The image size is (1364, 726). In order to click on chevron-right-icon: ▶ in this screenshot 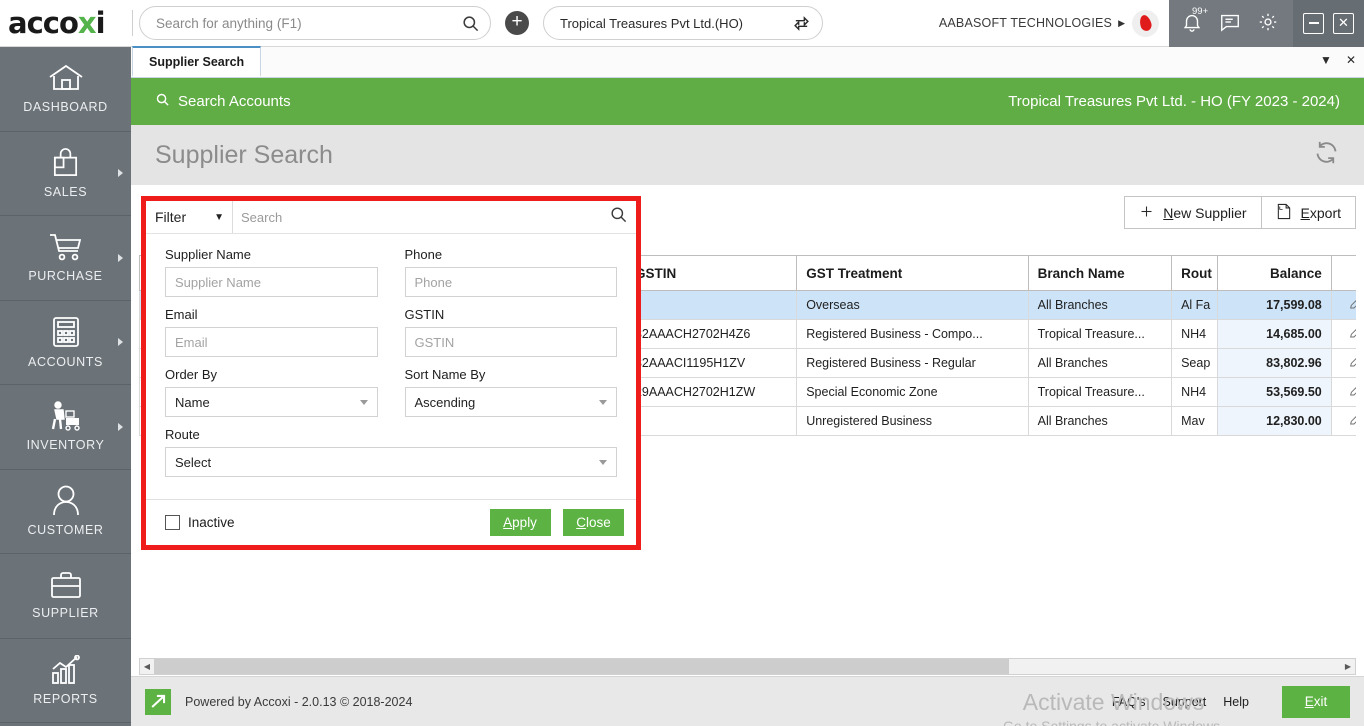, I will do `click(1121, 23)`.